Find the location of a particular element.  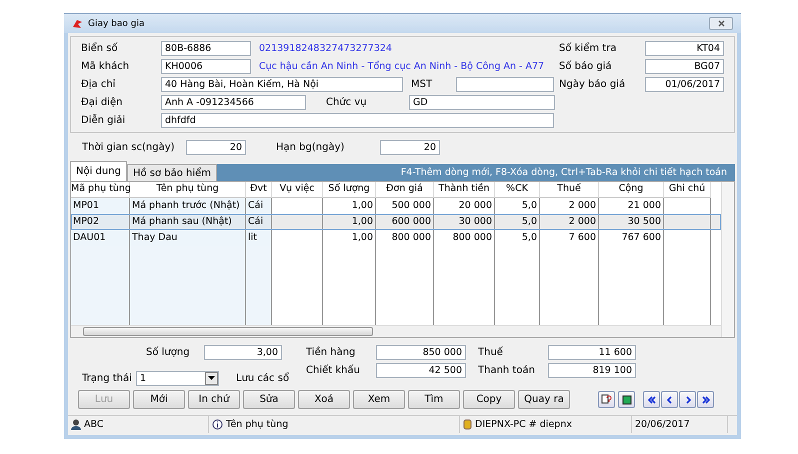

field-label: Trạng thái is located at coordinates (107, 378).